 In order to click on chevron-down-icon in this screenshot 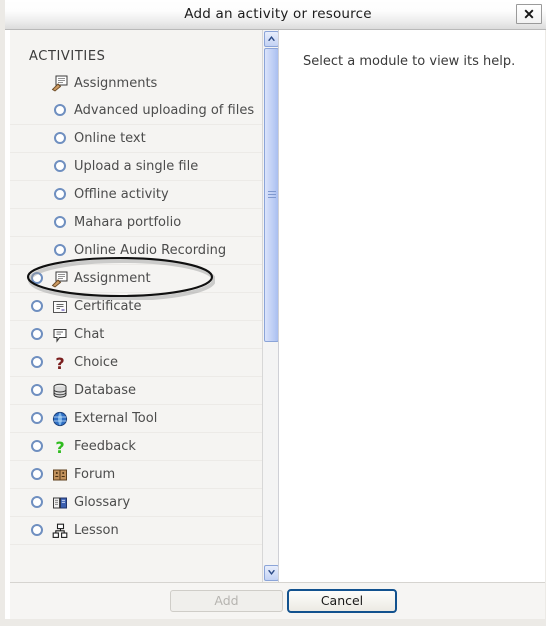, I will do `click(271, 573)`.